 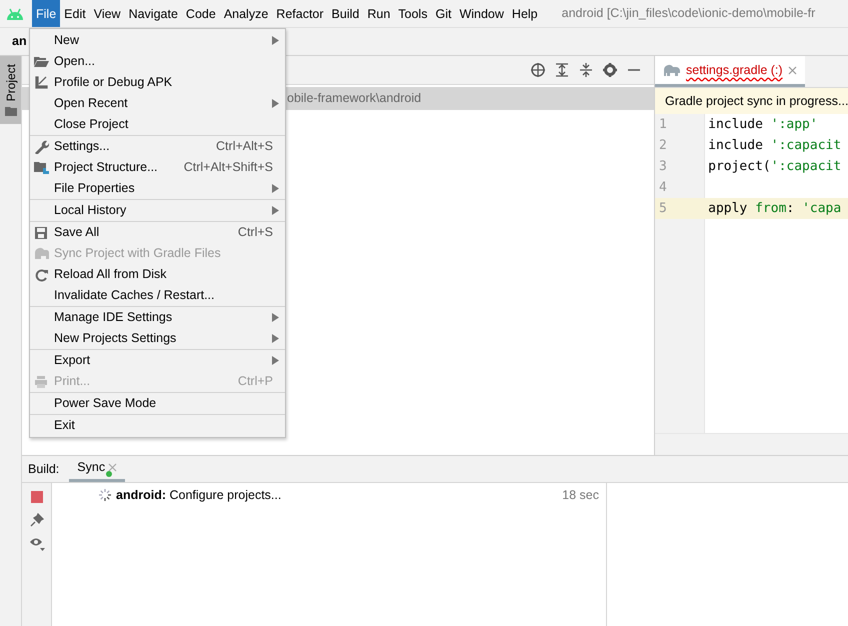 I want to click on menu-item: Code, so click(x=201, y=13).